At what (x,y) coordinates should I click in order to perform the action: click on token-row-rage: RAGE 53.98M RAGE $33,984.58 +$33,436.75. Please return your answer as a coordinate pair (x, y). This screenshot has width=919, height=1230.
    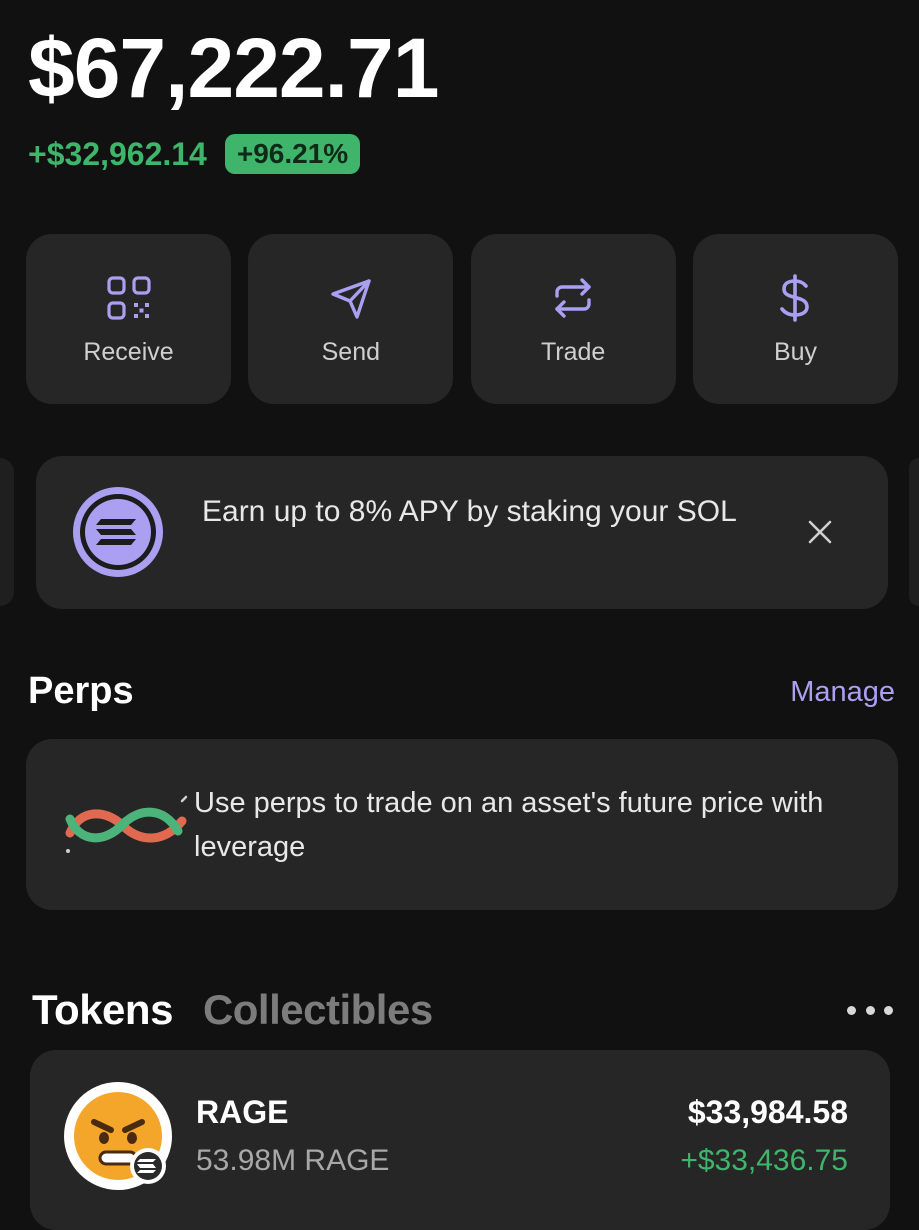
    Looking at the image, I should click on (460, 1140).